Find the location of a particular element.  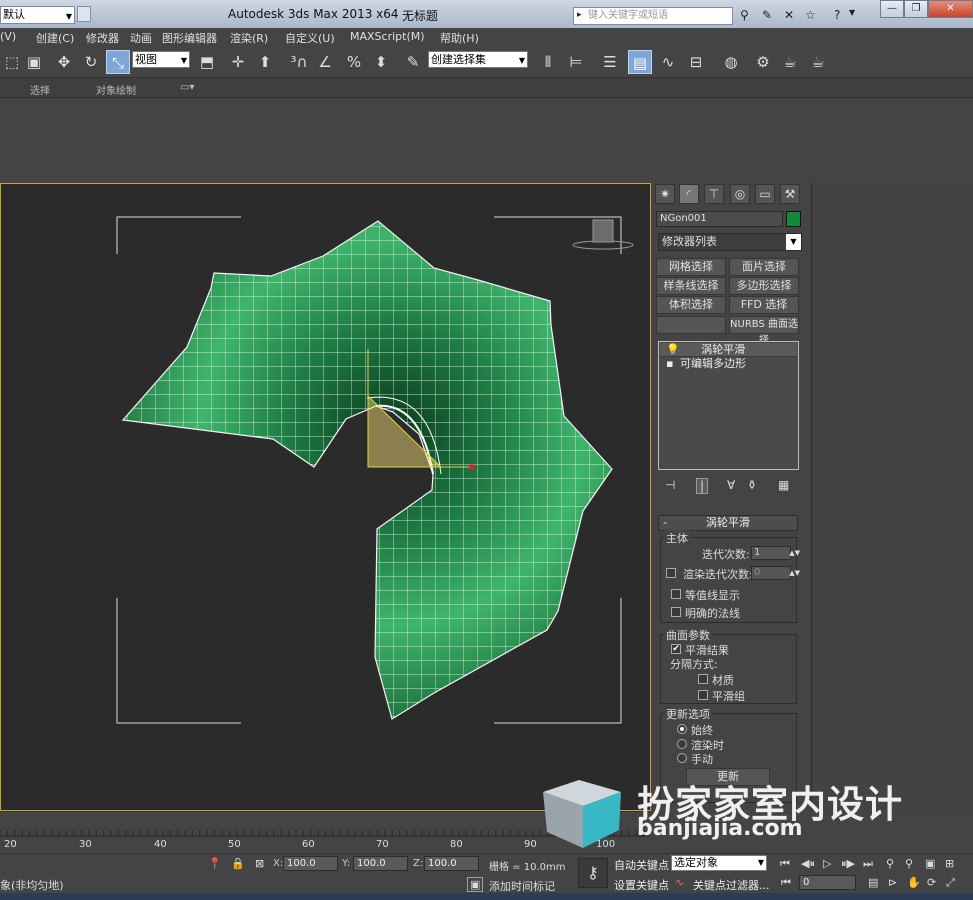

zoom-extents-icon: ▣ is located at coordinates (930, 863).